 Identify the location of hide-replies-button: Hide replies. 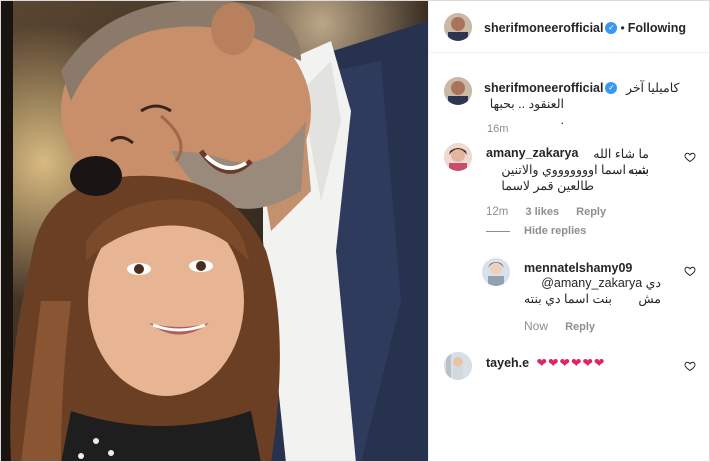
(536, 231).